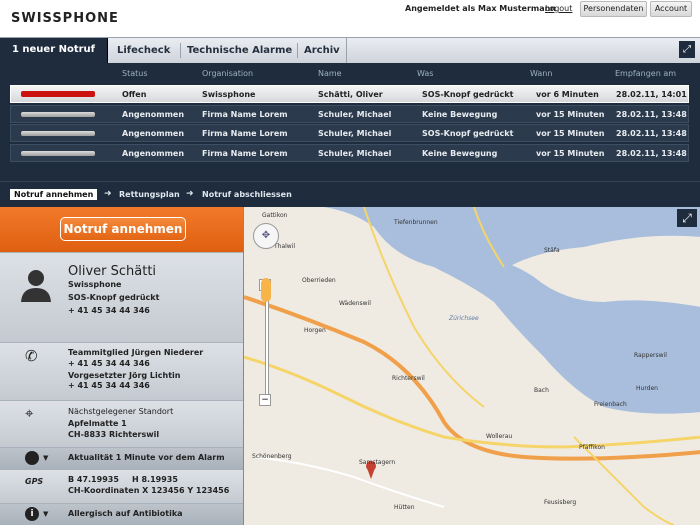  Describe the element at coordinates (134, 94) in the screenshot. I see `row-status: Offen` at that location.